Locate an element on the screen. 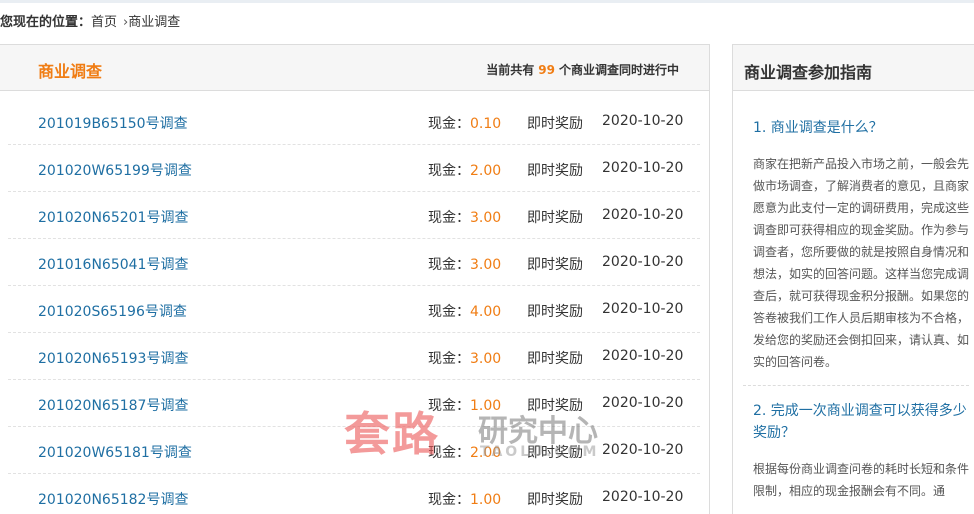  survey-title-link: 201019B65150号调查 is located at coordinates (113, 123).